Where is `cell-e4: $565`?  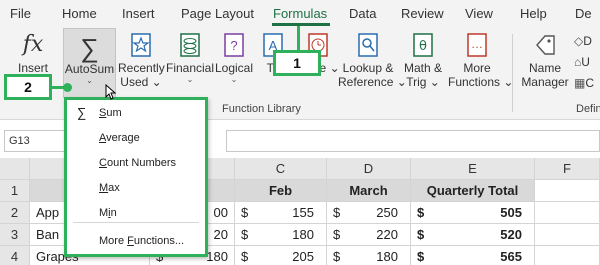
cell-e4: $565 is located at coordinates (473, 255).